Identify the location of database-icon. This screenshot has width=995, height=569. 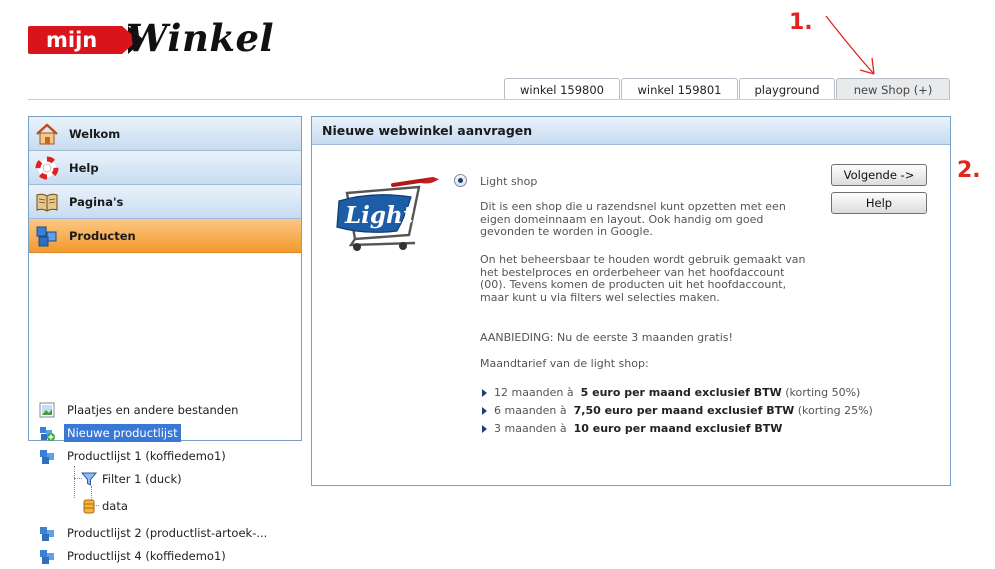
(89, 506).